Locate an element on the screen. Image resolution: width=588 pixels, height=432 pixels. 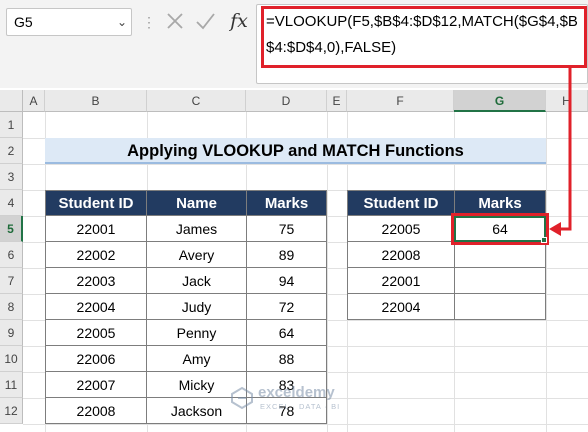
row-header-9: 9 is located at coordinates (11, 333).